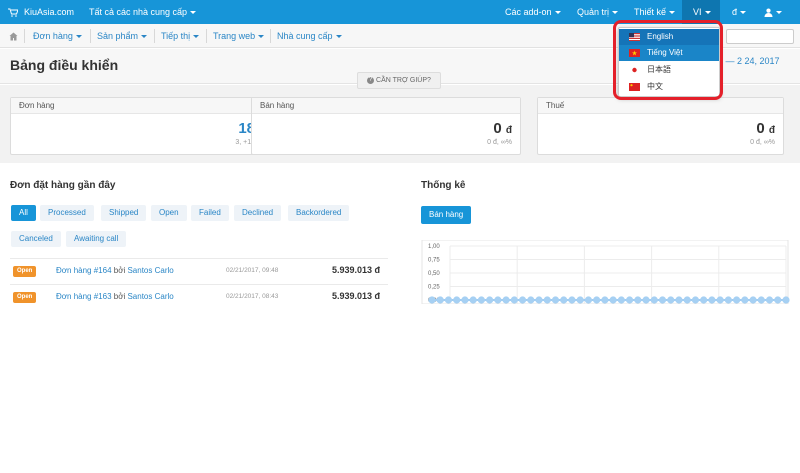 This screenshot has height=473, width=800. What do you see at coordinates (64, 65) in the screenshot?
I see `page-title: Bảng điều khiển` at bounding box center [64, 65].